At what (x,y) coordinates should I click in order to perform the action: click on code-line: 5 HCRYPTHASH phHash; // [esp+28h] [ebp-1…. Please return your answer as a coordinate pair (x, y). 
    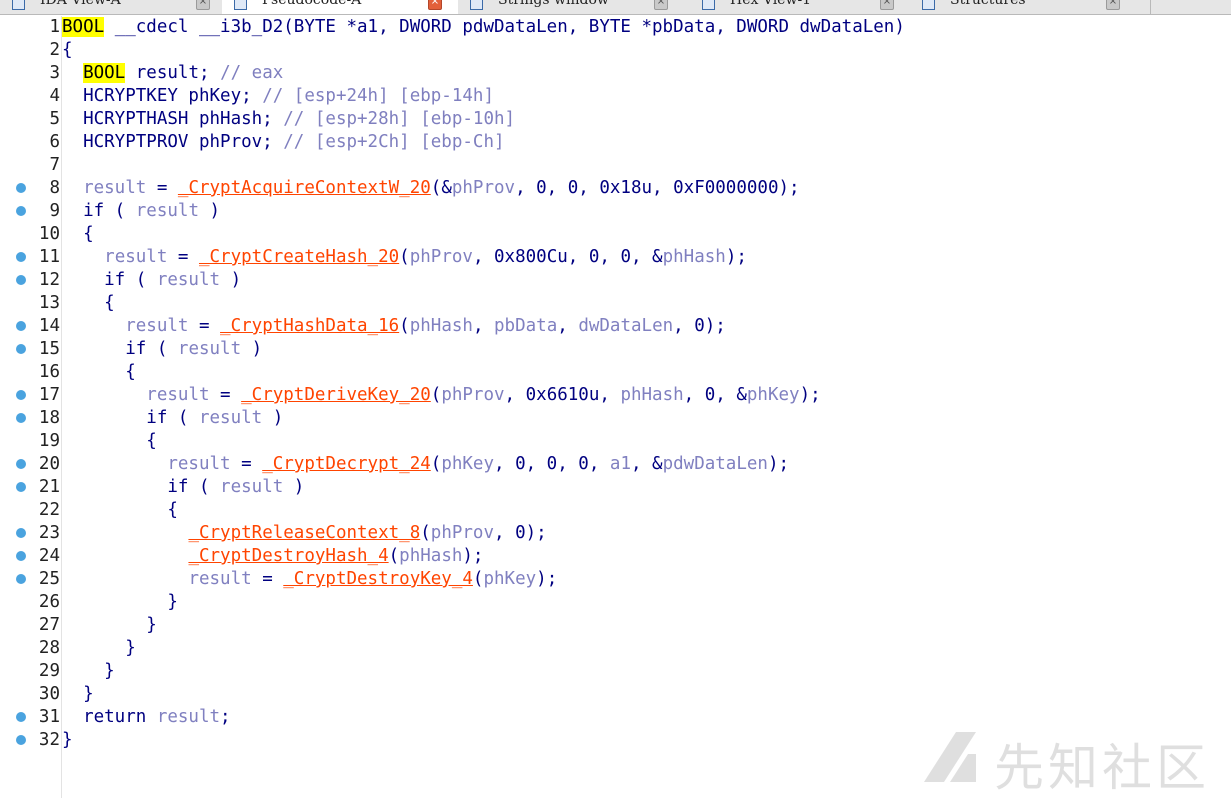
    Looking at the image, I should click on (615, 119).